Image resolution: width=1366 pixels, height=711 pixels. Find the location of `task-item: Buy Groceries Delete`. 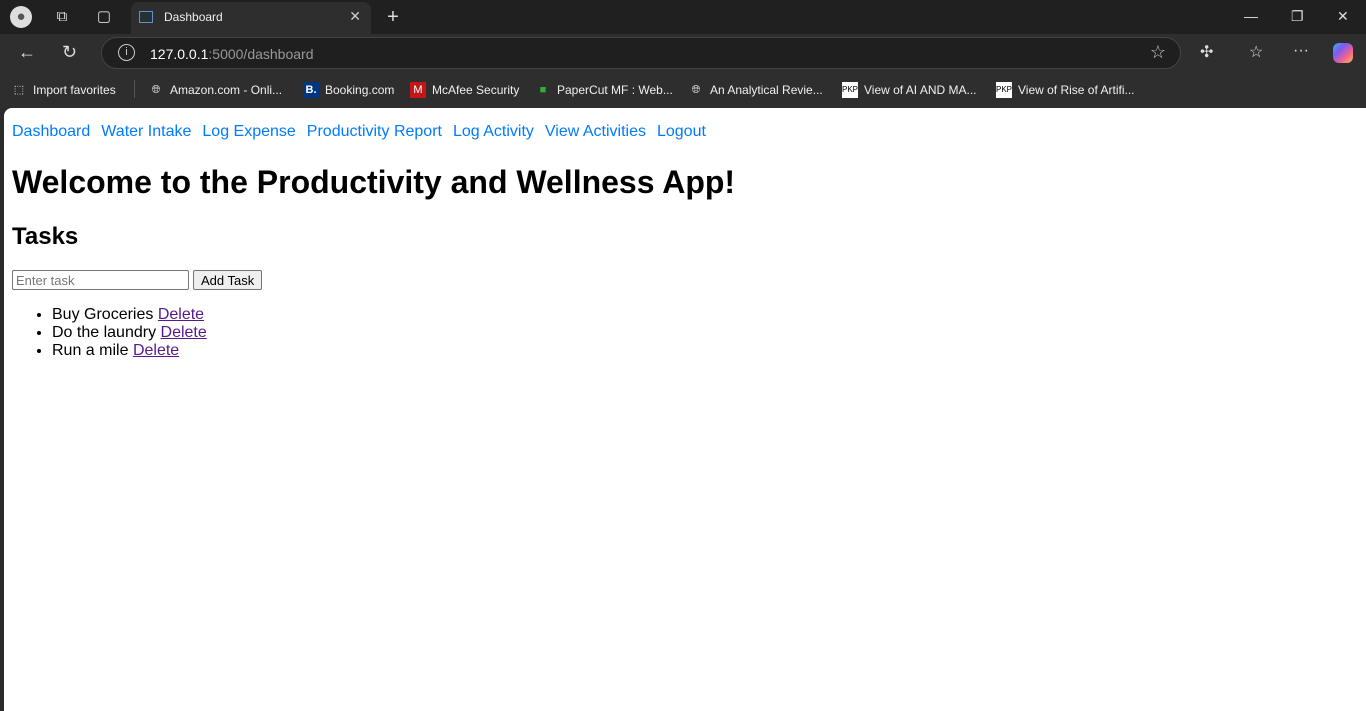

task-item: Buy Groceries Delete is located at coordinates (705, 315).